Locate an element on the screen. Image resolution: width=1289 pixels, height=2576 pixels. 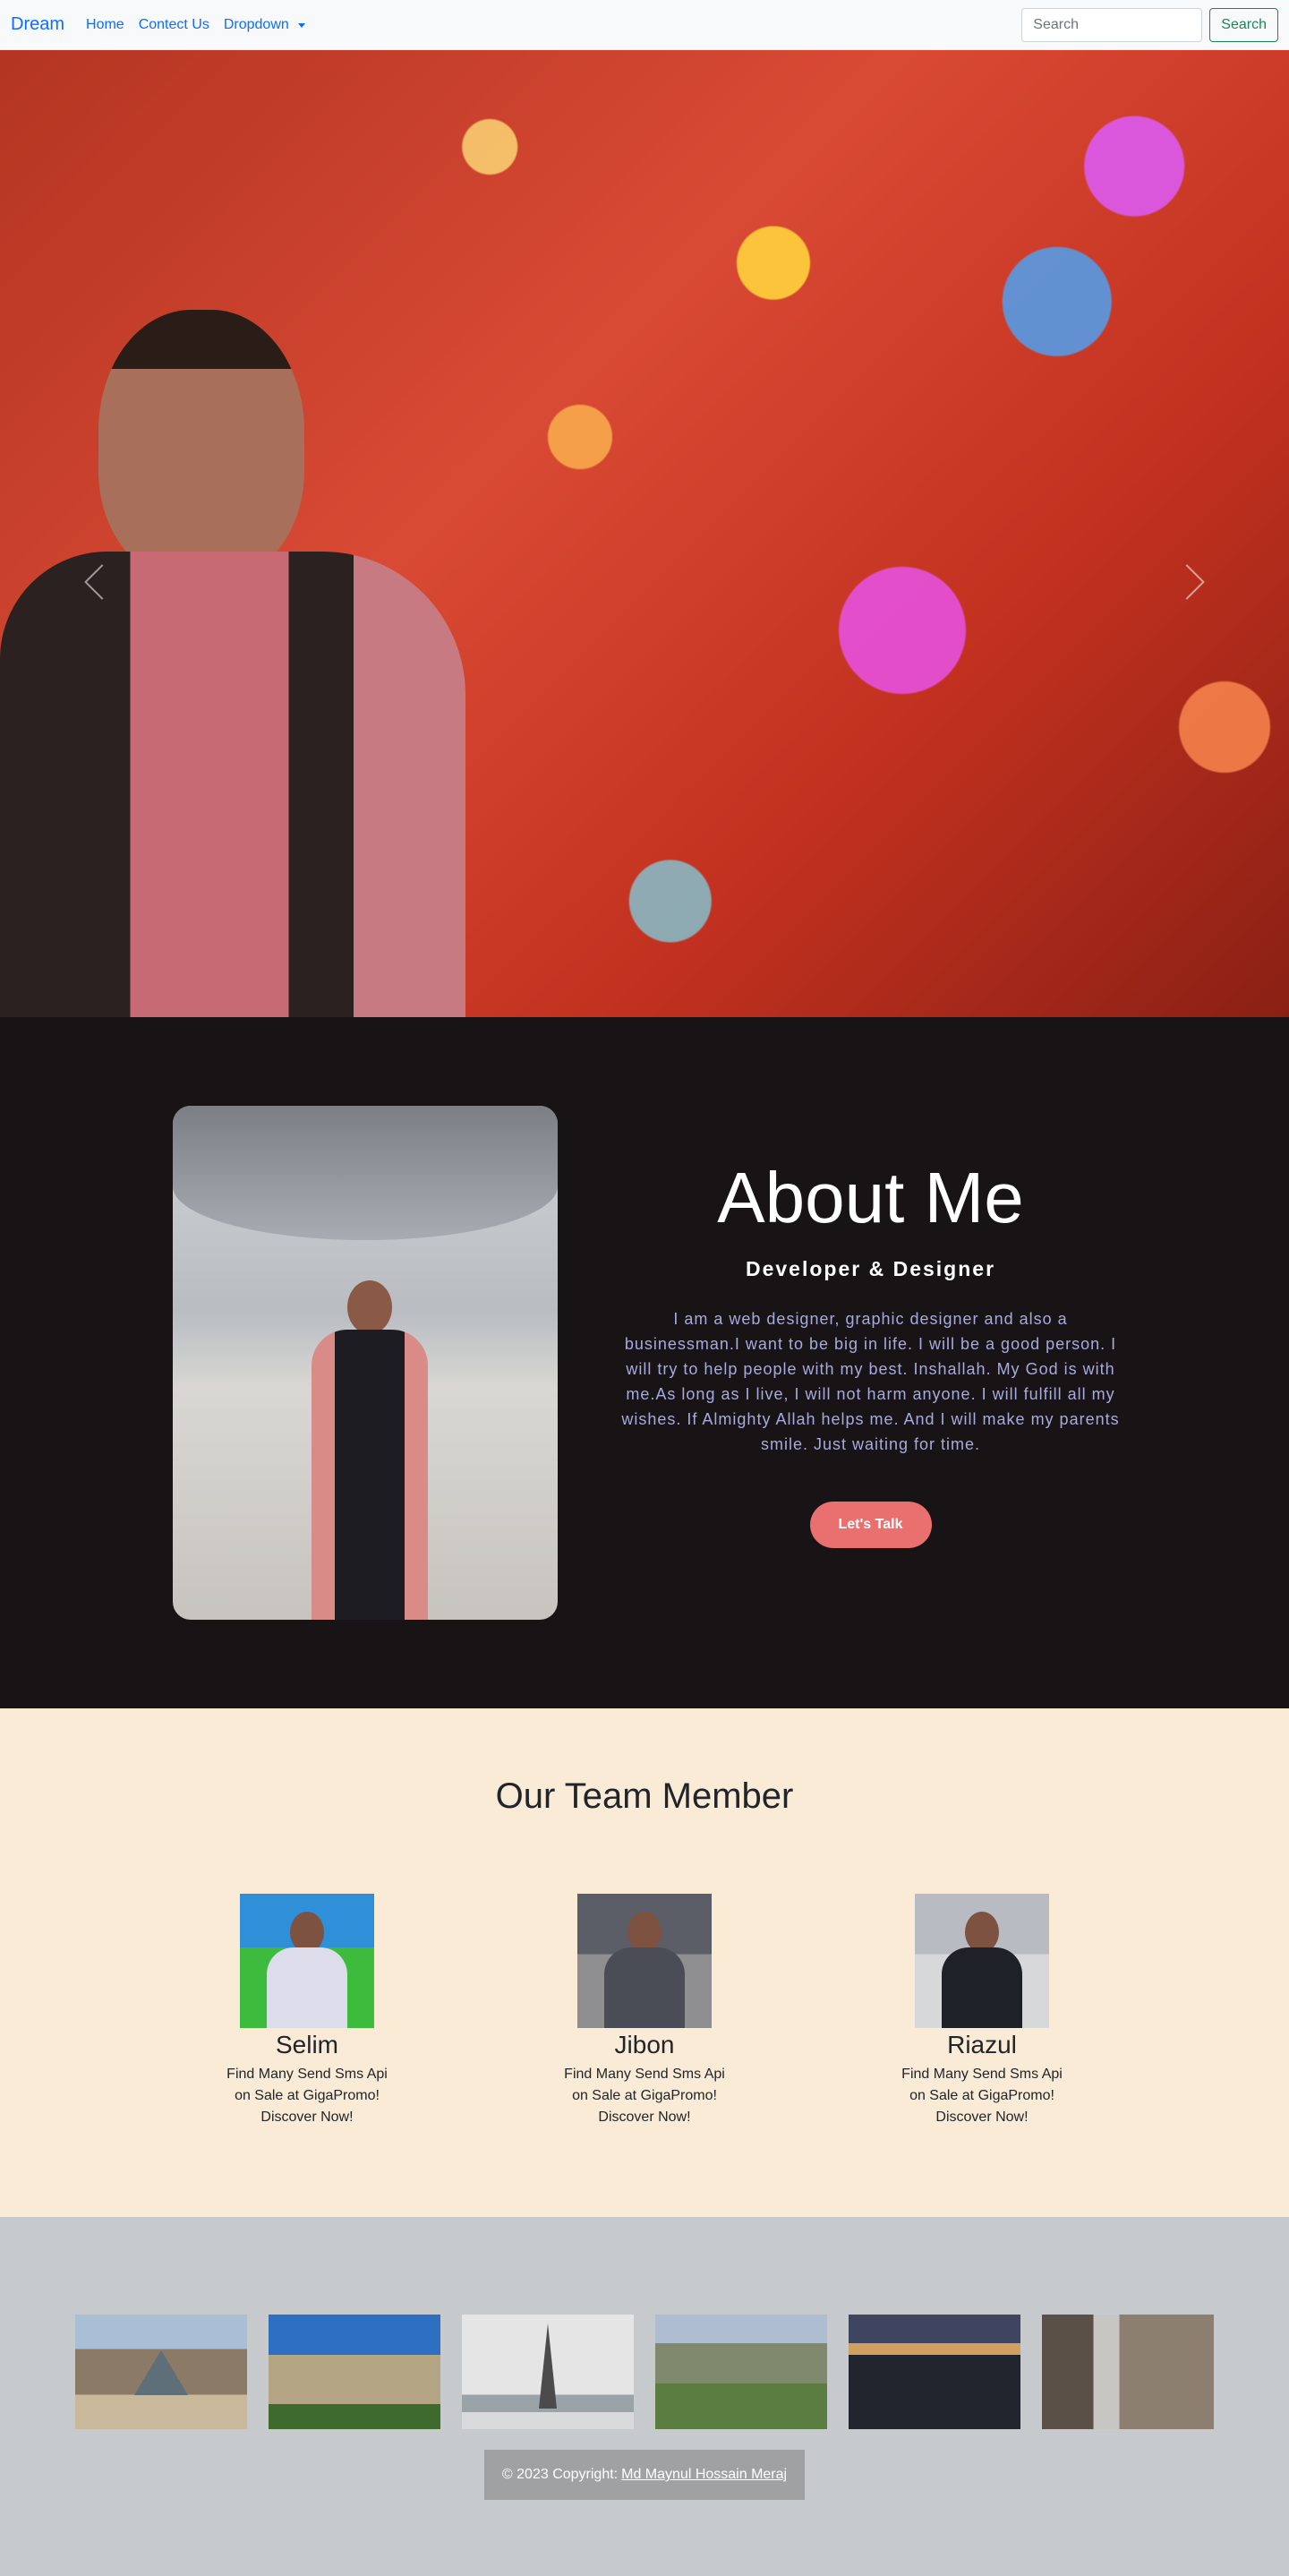
nav-dropdown-toggle: Dropdown is located at coordinates (265, 25).